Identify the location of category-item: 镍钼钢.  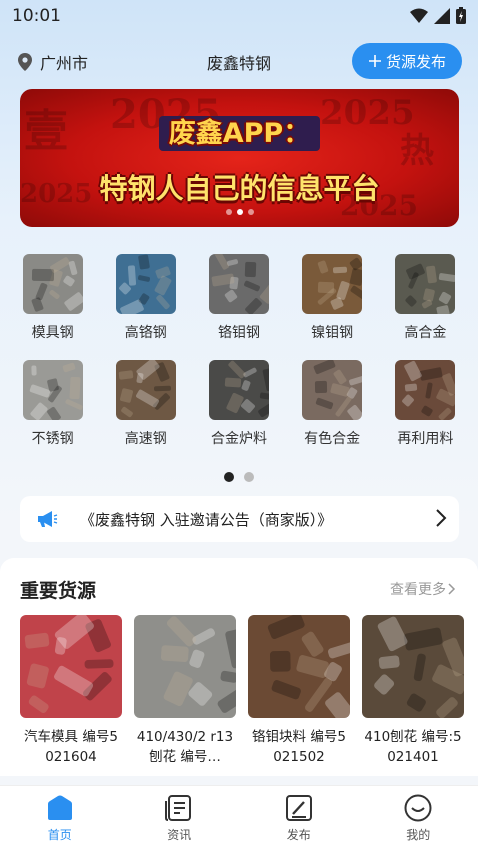
(332, 298).